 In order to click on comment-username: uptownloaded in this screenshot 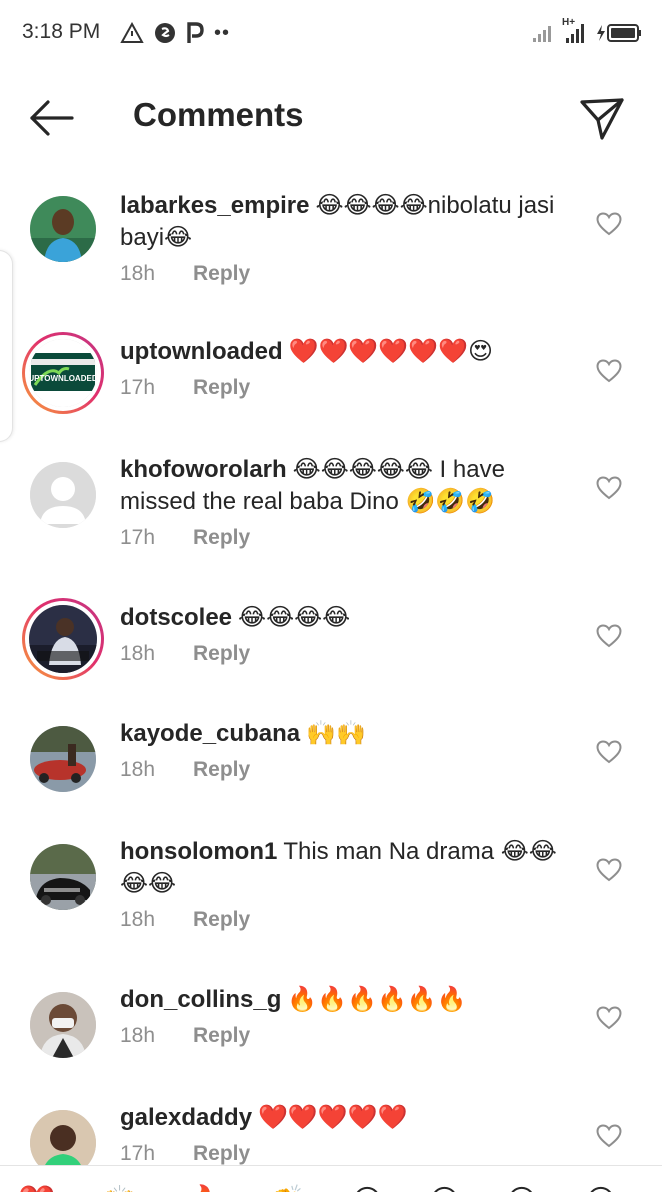, I will do `click(201, 351)`.